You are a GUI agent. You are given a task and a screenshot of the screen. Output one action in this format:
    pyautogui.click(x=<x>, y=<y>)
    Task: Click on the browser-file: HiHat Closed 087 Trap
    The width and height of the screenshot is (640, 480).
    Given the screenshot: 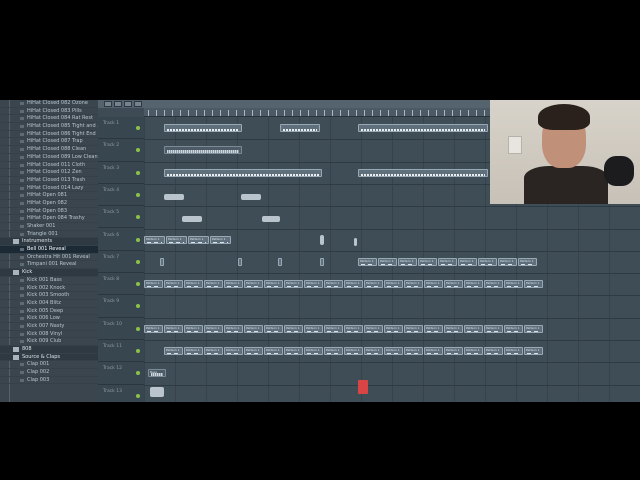 What is the action you would take?
    pyautogui.click(x=49, y=142)
    